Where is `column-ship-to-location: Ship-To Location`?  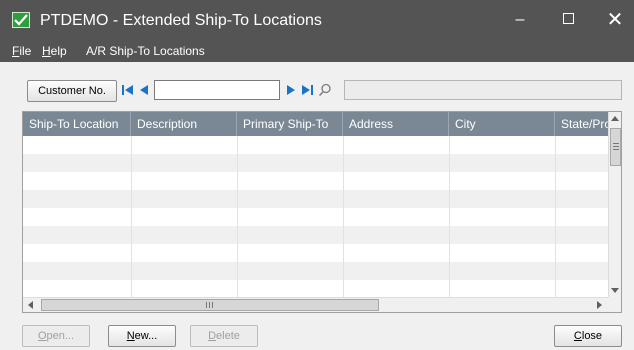 column-ship-to-location: Ship-To Location is located at coordinates (77, 124).